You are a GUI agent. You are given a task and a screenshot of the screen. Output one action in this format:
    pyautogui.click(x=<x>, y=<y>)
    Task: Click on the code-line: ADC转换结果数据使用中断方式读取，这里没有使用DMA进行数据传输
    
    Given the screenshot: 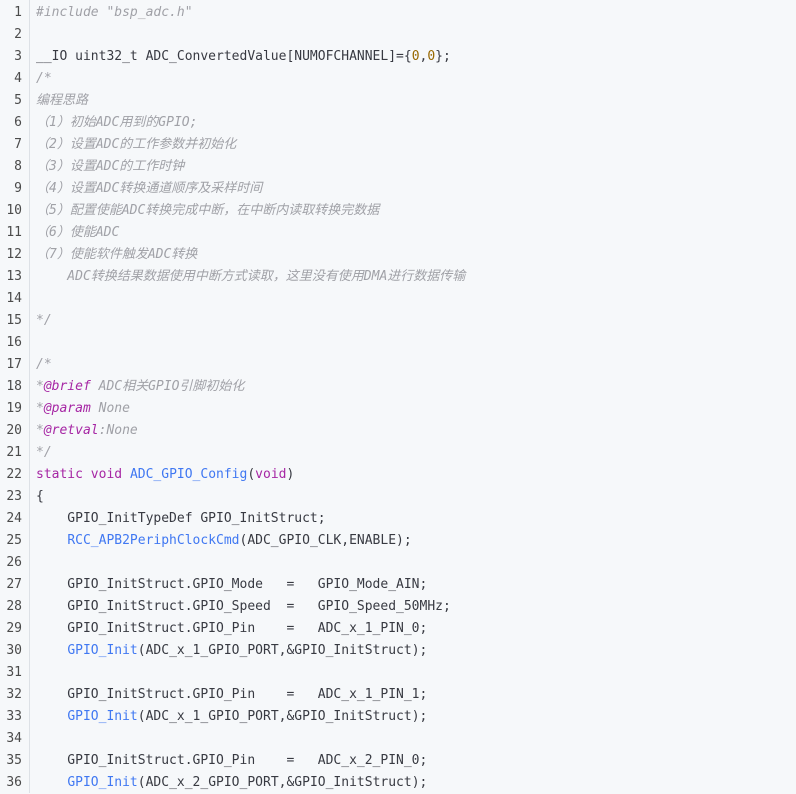 What is the action you would take?
    pyautogui.click(x=416, y=277)
    